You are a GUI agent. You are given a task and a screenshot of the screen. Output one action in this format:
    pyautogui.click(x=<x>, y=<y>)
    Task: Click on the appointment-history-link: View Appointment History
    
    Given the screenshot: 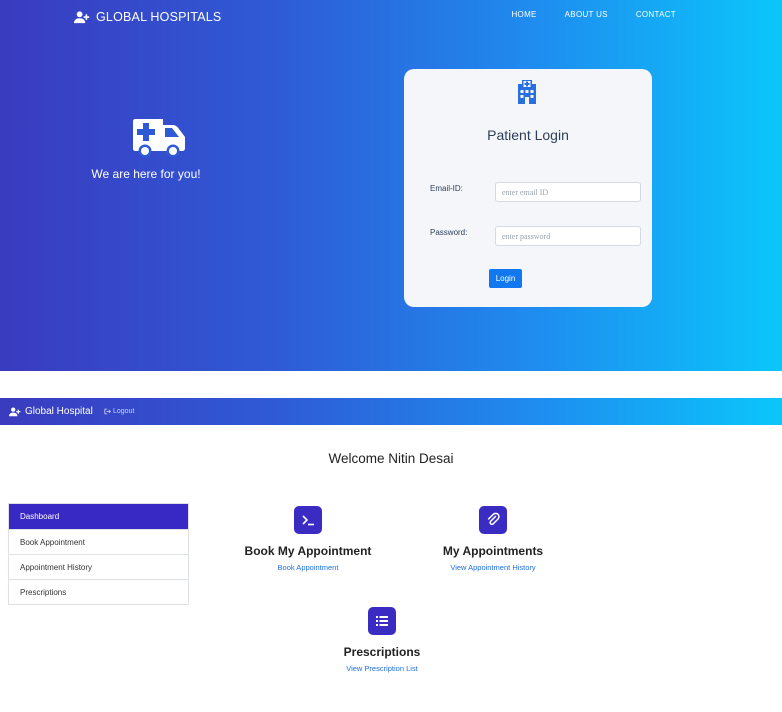 What is the action you would take?
    pyautogui.click(x=493, y=567)
    